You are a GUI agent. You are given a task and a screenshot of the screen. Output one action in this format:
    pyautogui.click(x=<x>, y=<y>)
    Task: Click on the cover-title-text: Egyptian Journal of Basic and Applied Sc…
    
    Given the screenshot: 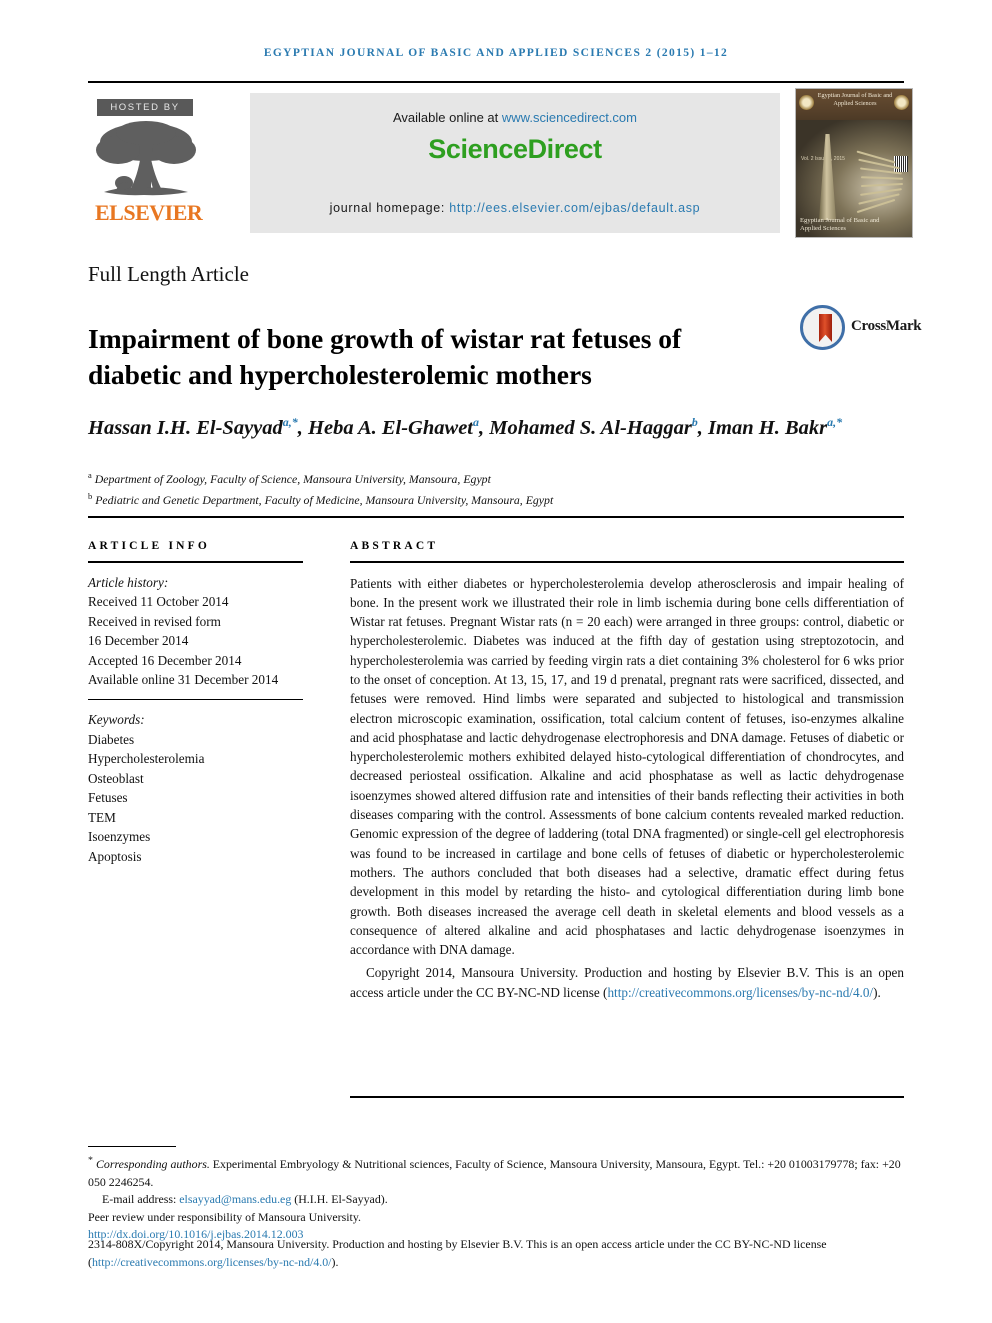 What is the action you would take?
    pyautogui.click(x=855, y=99)
    